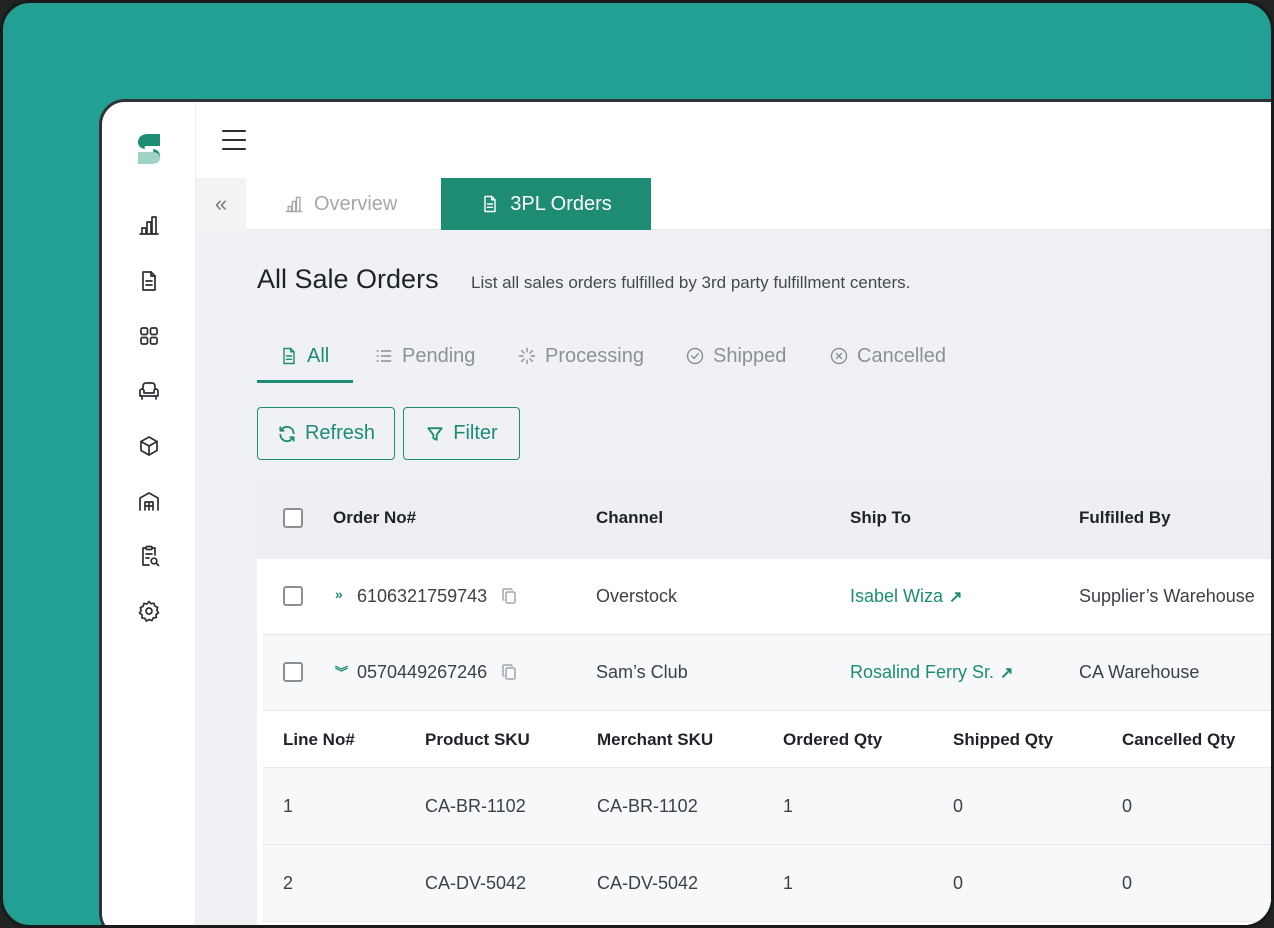 This screenshot has height=928, width=1274. Describe the element at coordinates (594, 355) in the screenshot. I see `filter-tab-processing-label: Processing` at that location.